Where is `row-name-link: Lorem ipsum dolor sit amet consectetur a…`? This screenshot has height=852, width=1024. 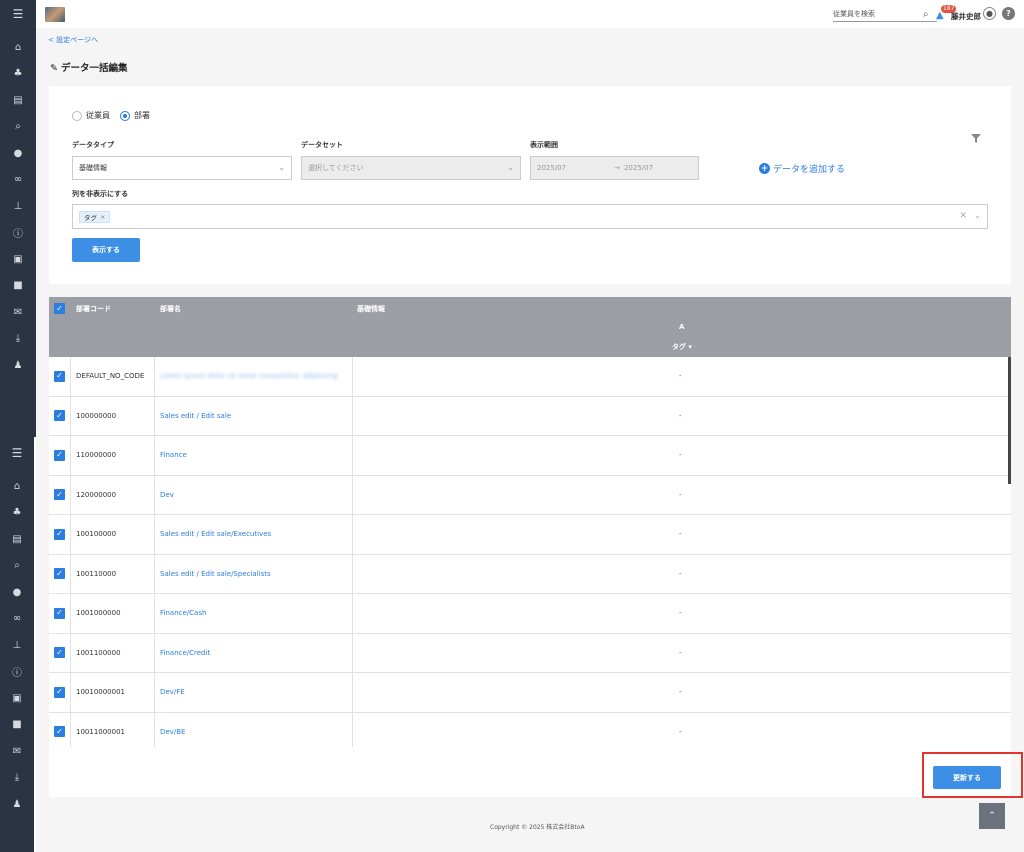
row-name-link: Lorem ipsum dolor sit amet consectetur a… is located at coordinates (249, 376).